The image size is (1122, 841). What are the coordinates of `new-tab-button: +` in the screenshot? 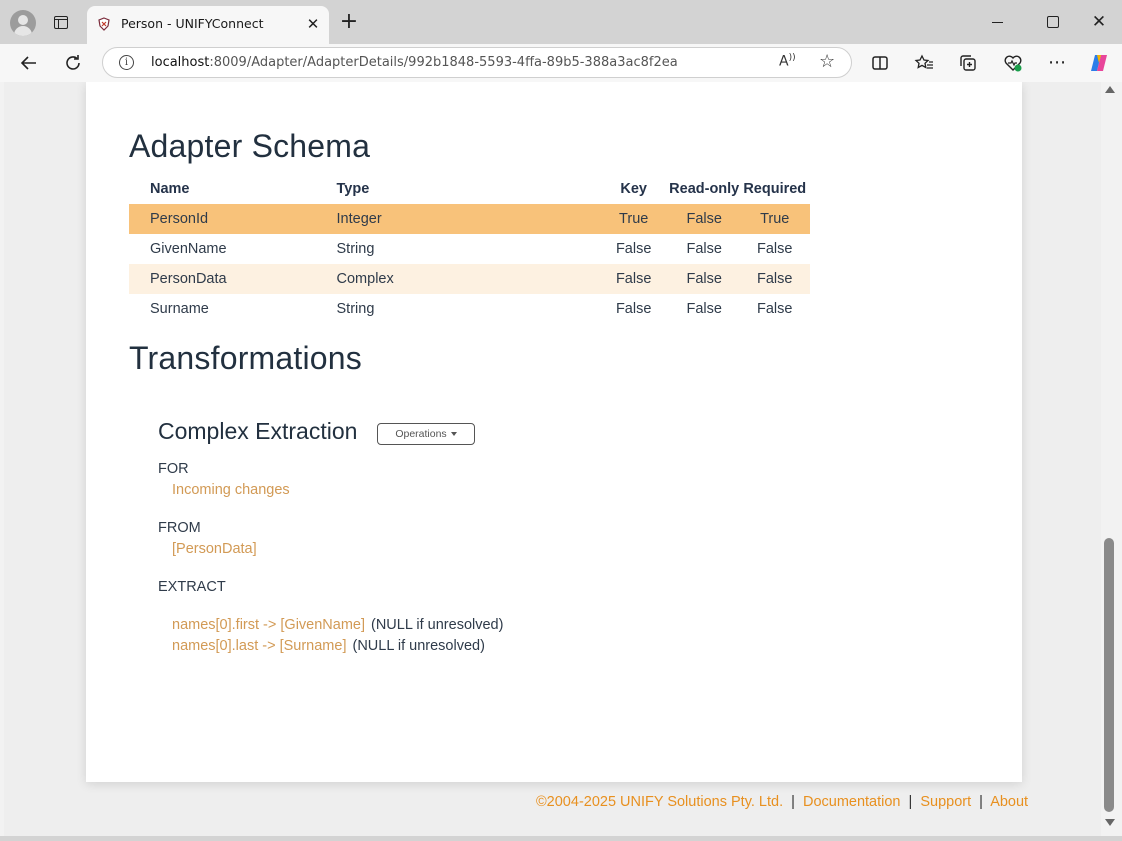 It's located at (349, 22).